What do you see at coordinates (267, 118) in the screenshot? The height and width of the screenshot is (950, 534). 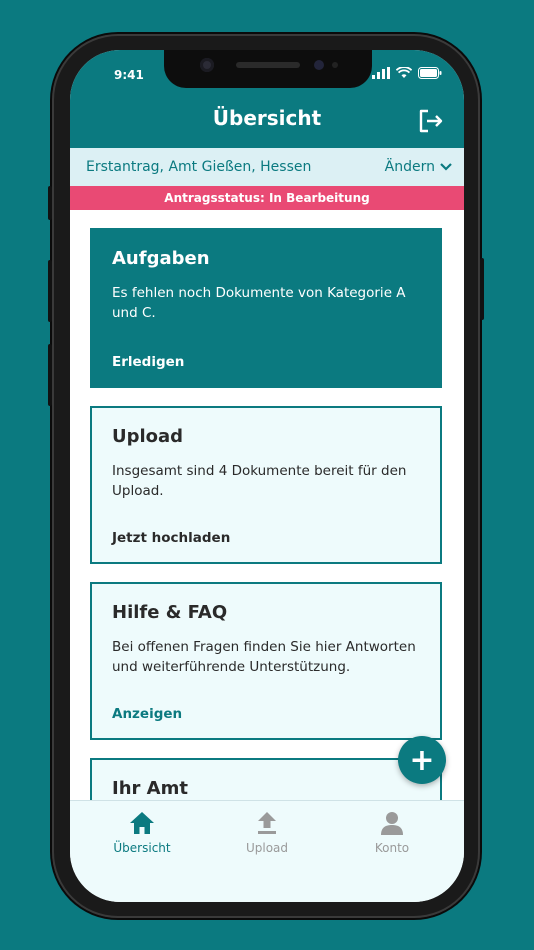 I see `page-title: Übersicht` at bounding box center [267, 118].